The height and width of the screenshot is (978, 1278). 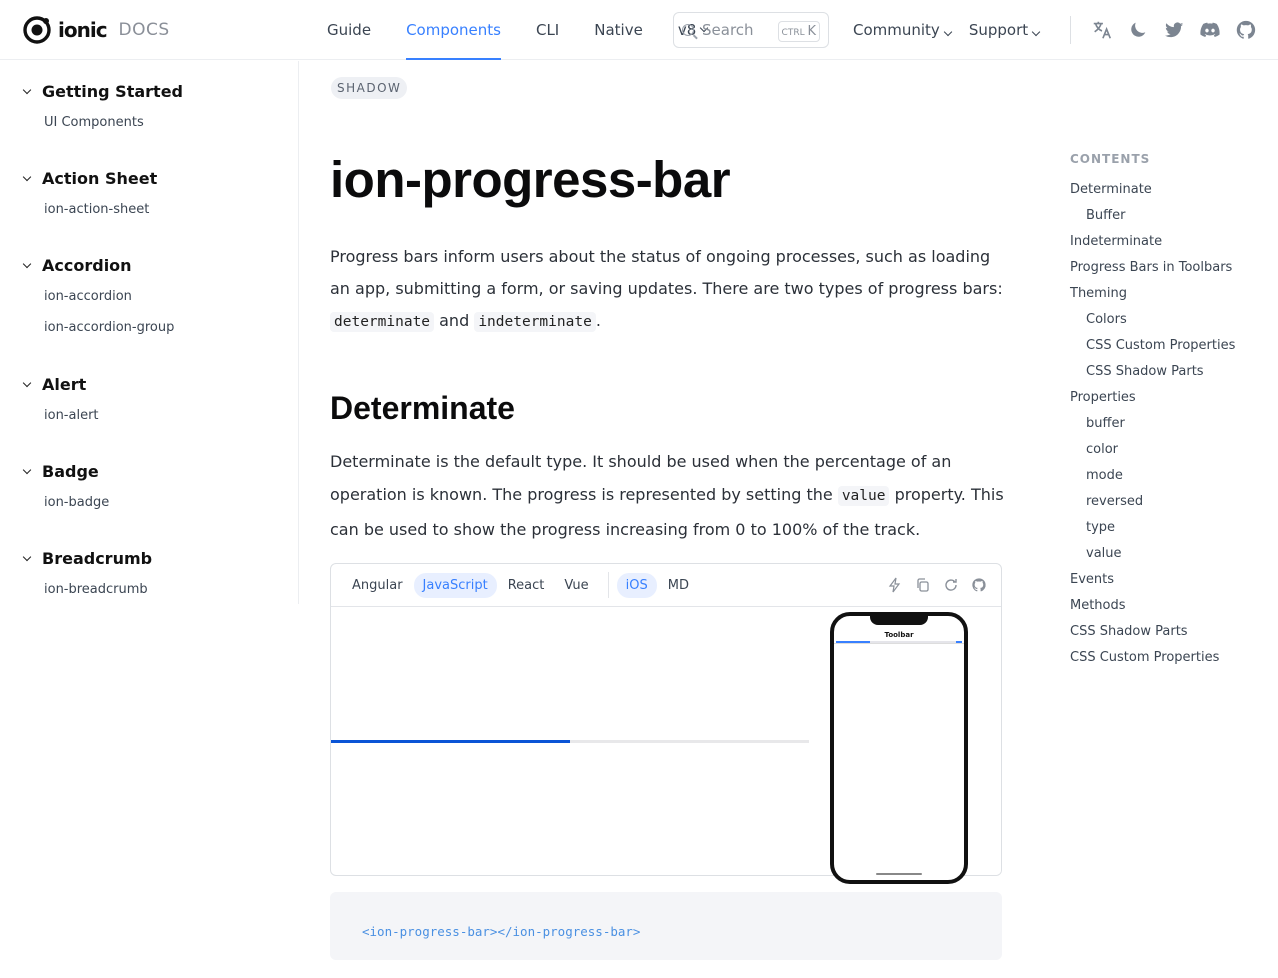 What do you see at coordinates (1152, 584) in the screenshot?
I see `toc-item: Events` at bounding box center [1152, 584].